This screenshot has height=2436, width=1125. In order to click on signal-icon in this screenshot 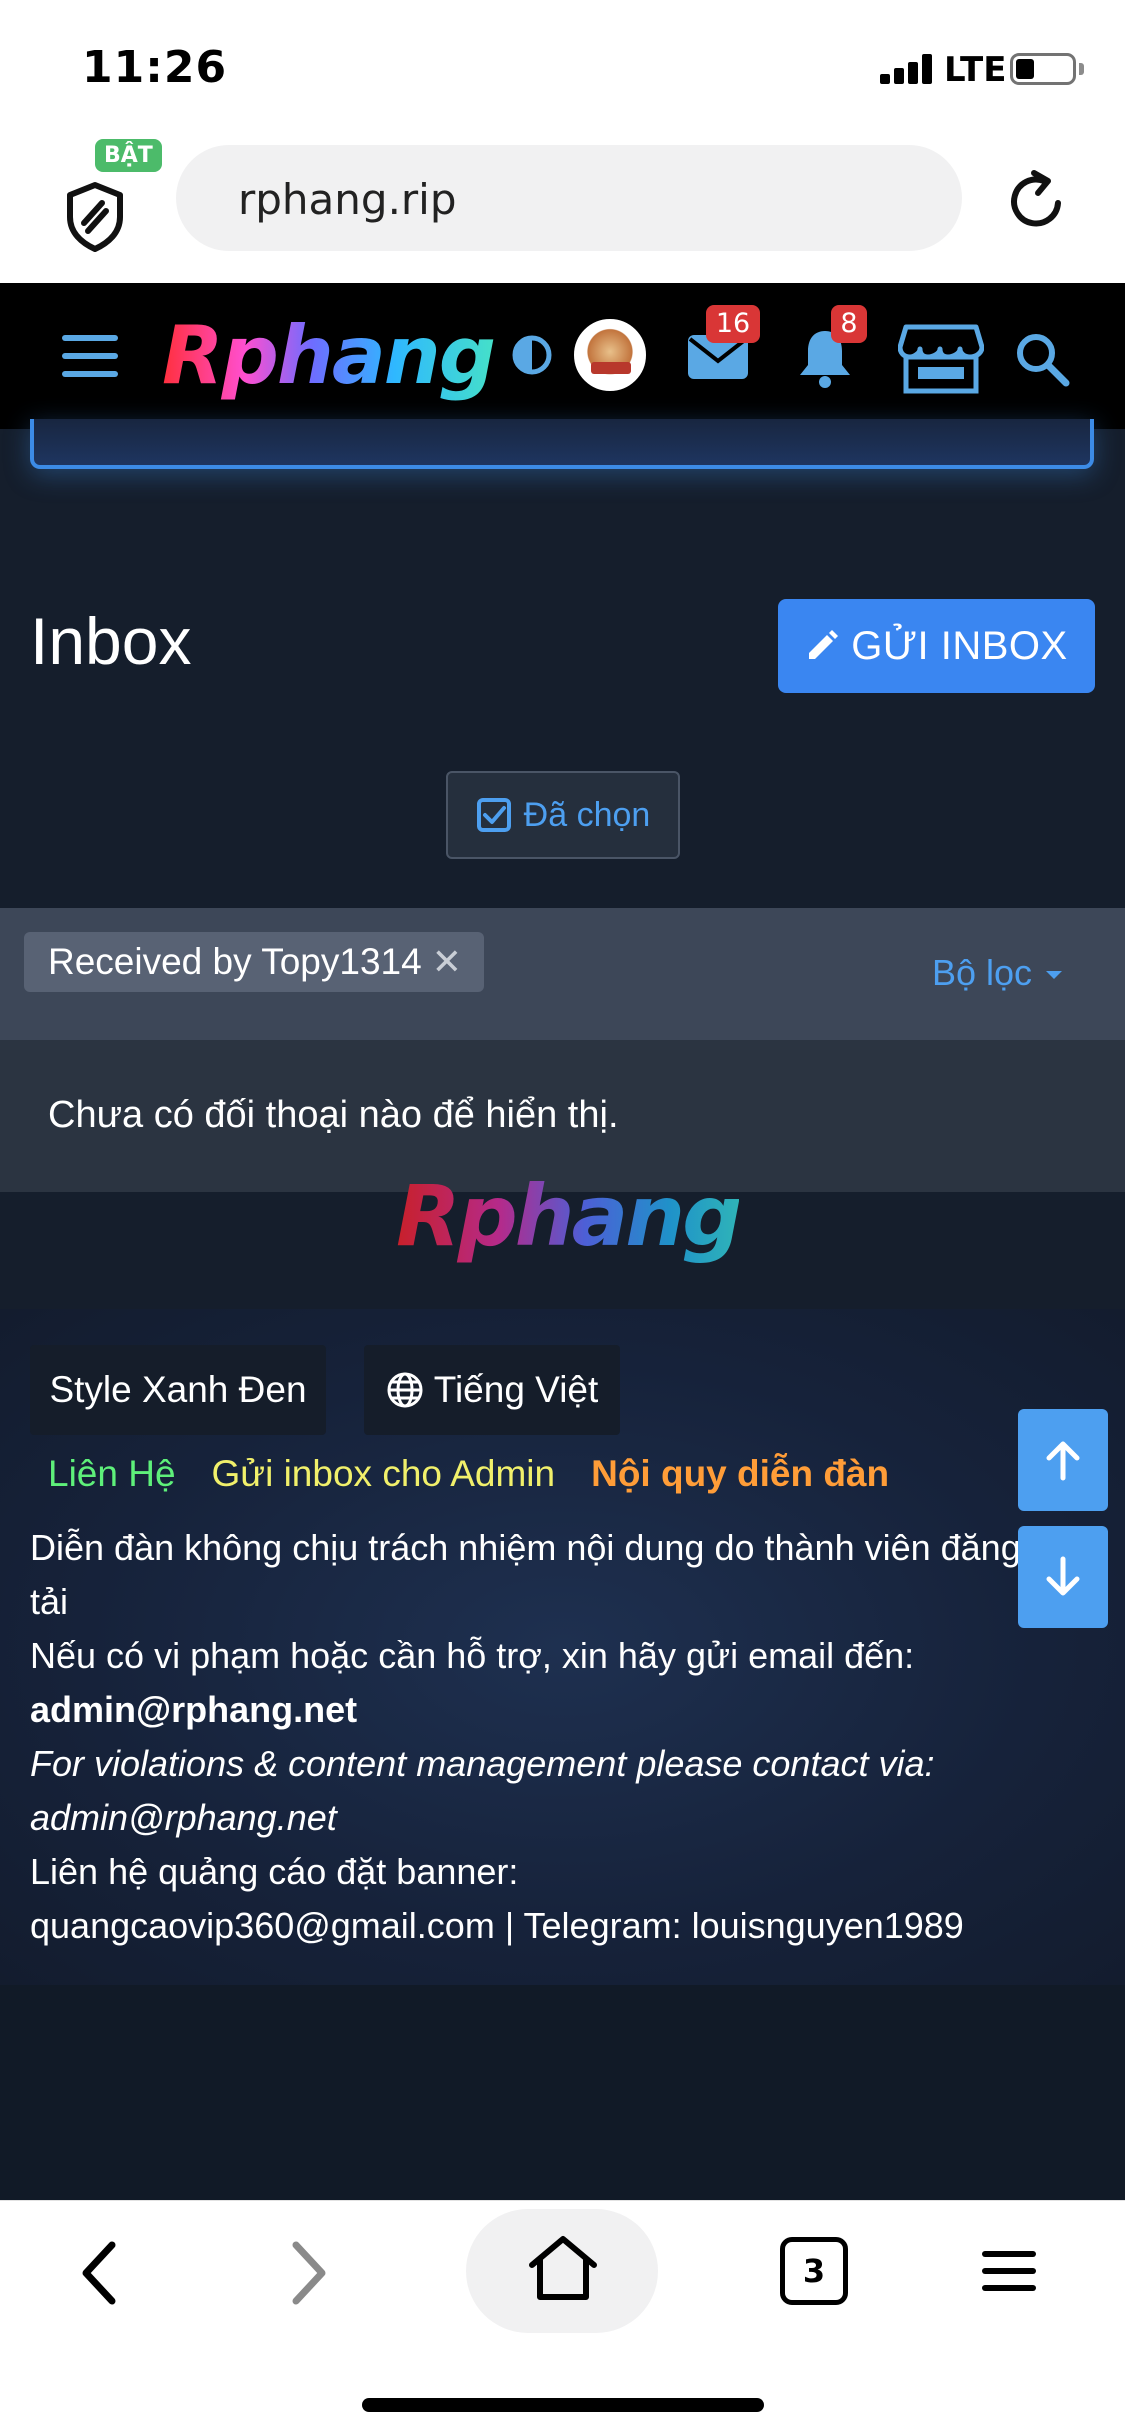, I will do `click(907, 69)`.